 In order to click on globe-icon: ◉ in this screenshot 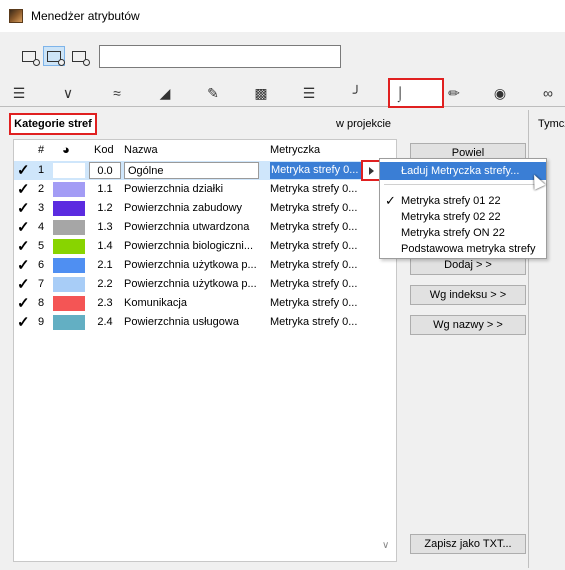, I will do `click(500, 93)`.